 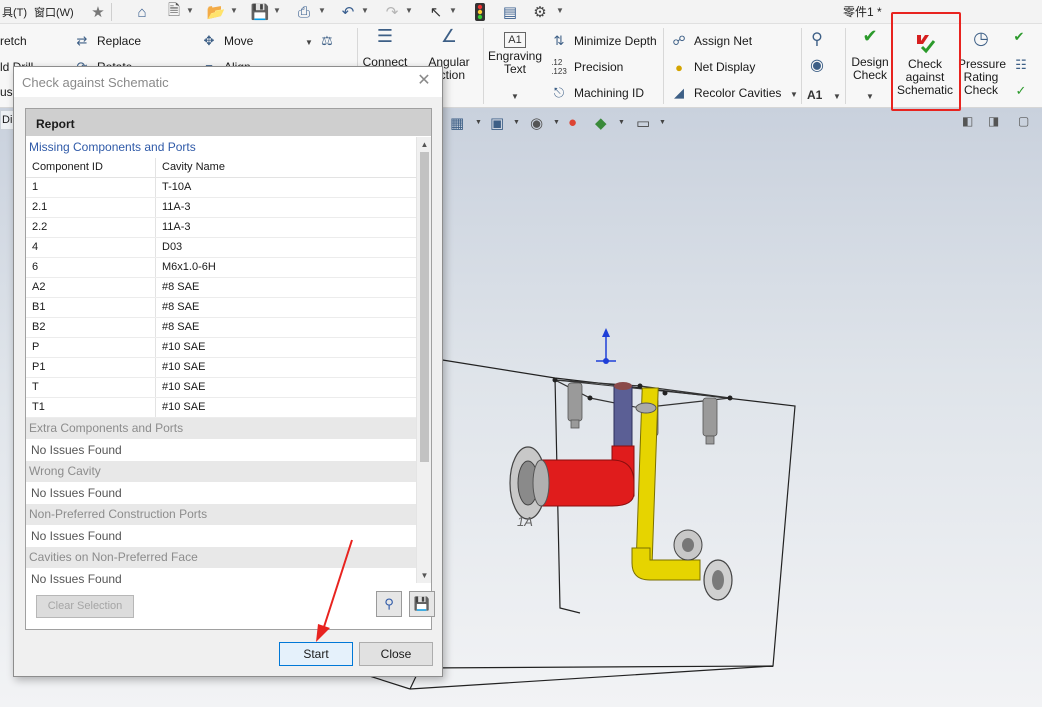 What do you see at coordinates (91, 167) in the screenshot?
I see `column-header-component: Component ID` at bounding box center [91, 167].